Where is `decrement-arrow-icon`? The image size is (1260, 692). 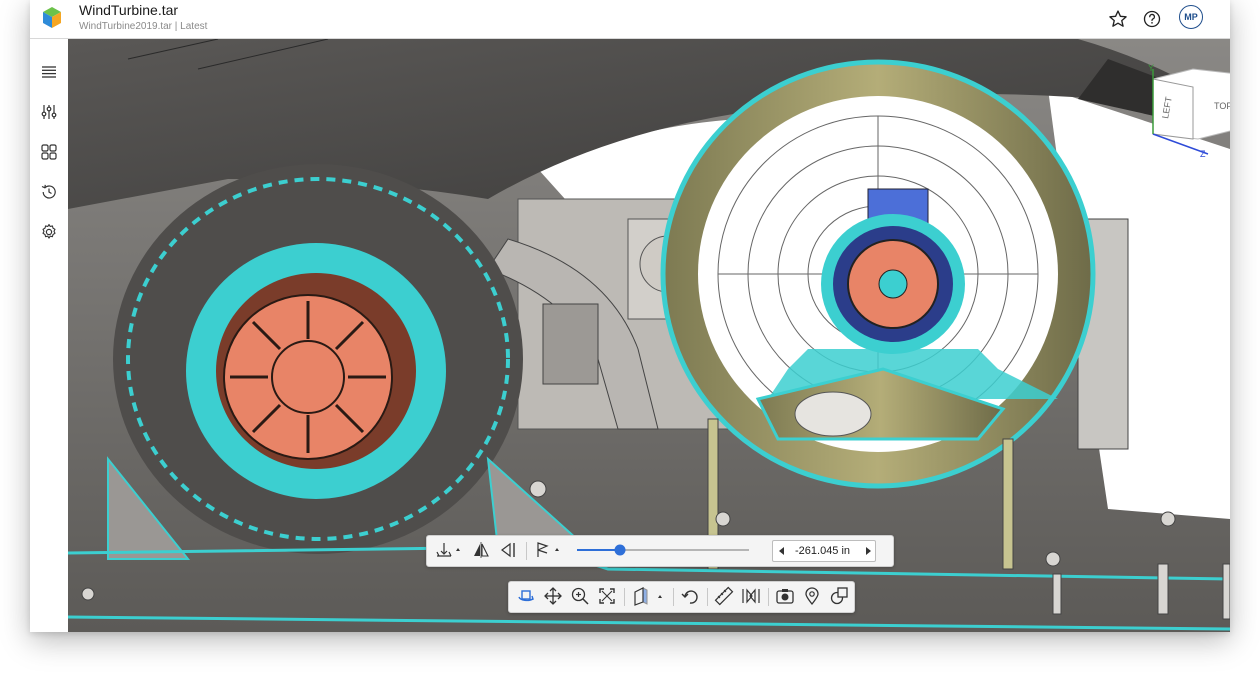 decrement-arrow-icon is located at coordinates (782, 551).